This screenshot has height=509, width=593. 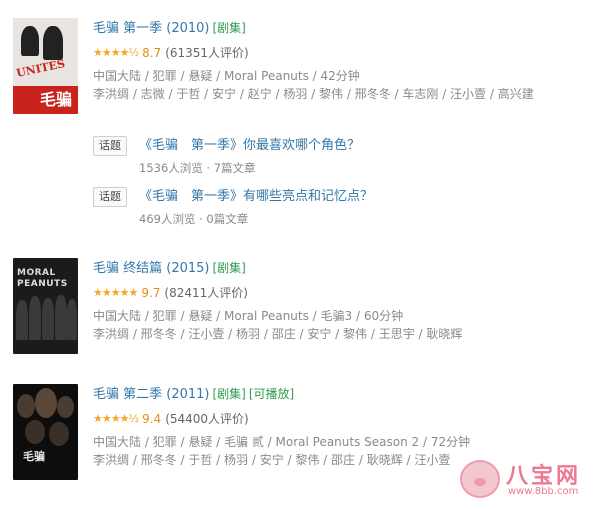 What do you see at coordinates (194, 219) in the screenshot?
I see `topic-stats: 469人浏览 · 0篇文章` at bounding box center [194, 219].